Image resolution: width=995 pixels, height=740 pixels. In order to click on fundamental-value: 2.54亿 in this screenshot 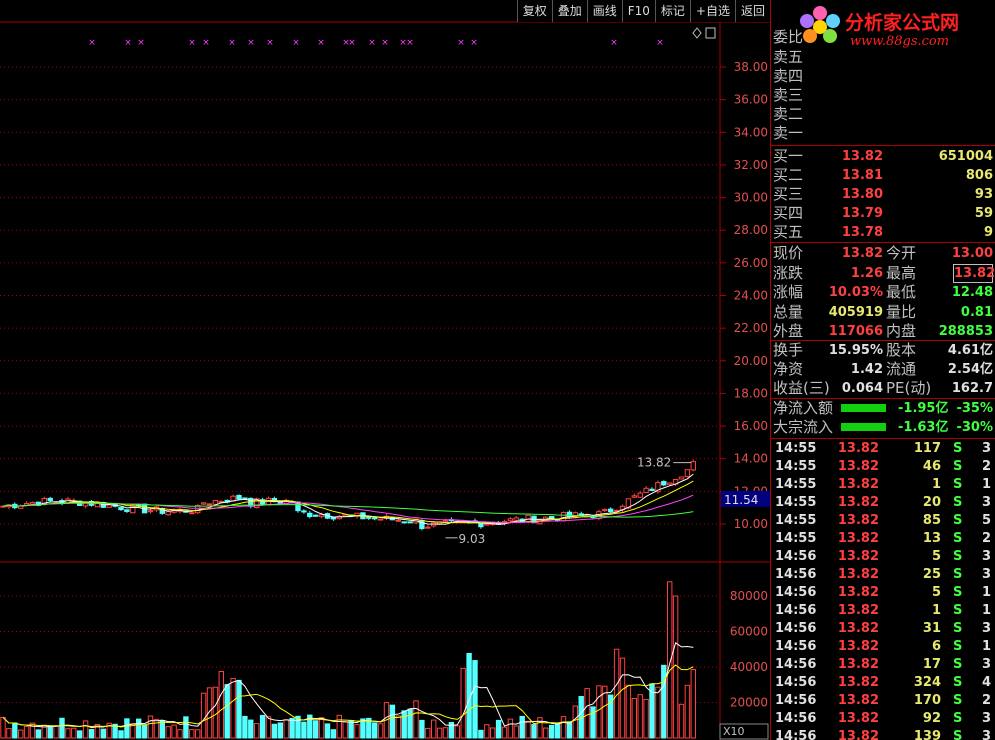, I will do `click(970, 369)`.